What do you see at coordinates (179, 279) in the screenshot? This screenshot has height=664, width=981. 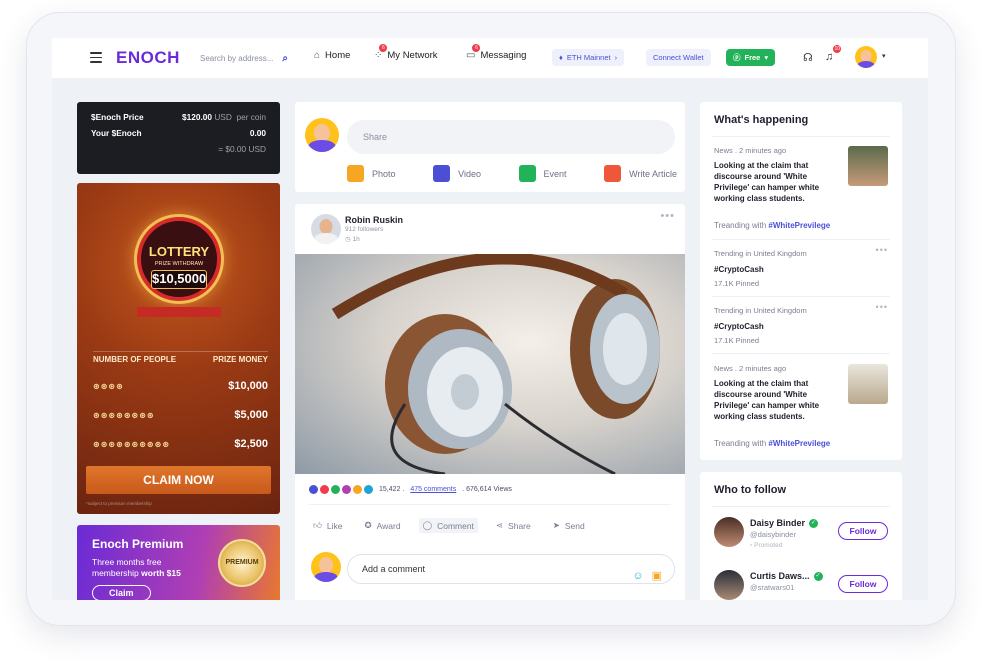 I see `lottery-amount: $10,5000` at bounding box center [179, 279].